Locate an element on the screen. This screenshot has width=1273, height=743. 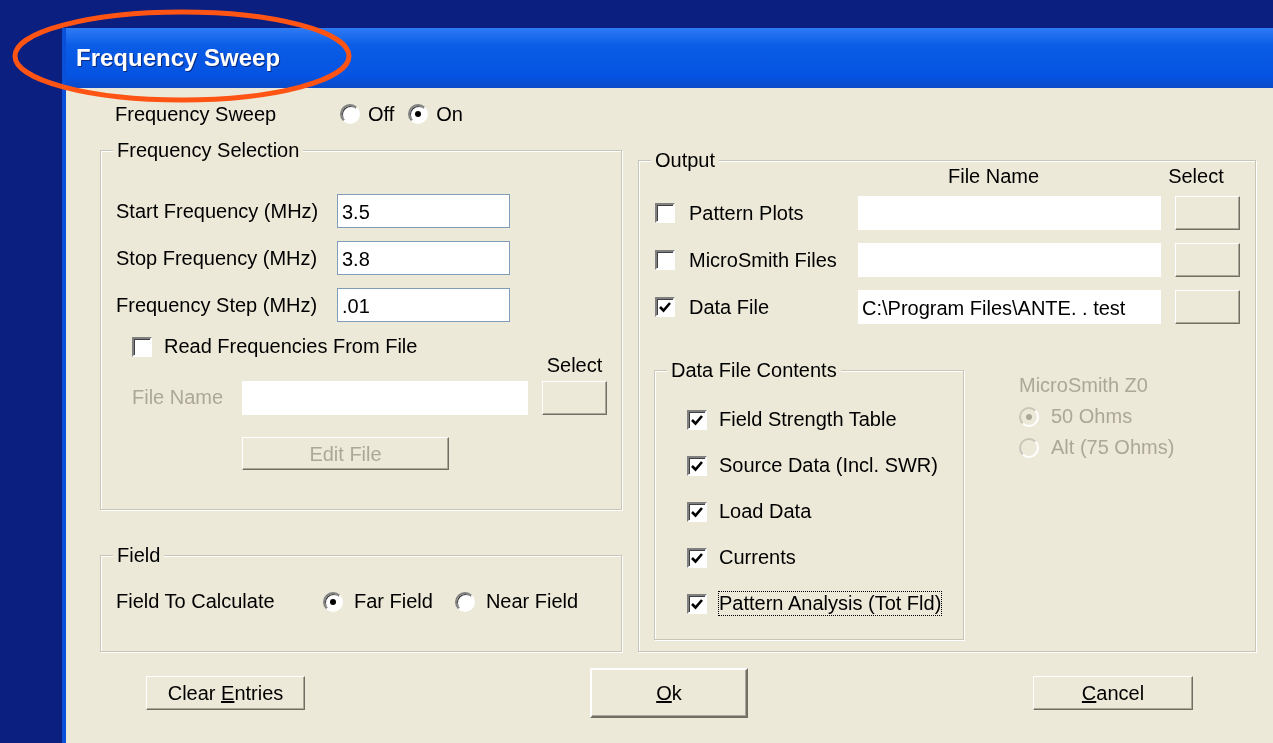
field-label: File Name is located at coordinates (178, 397).